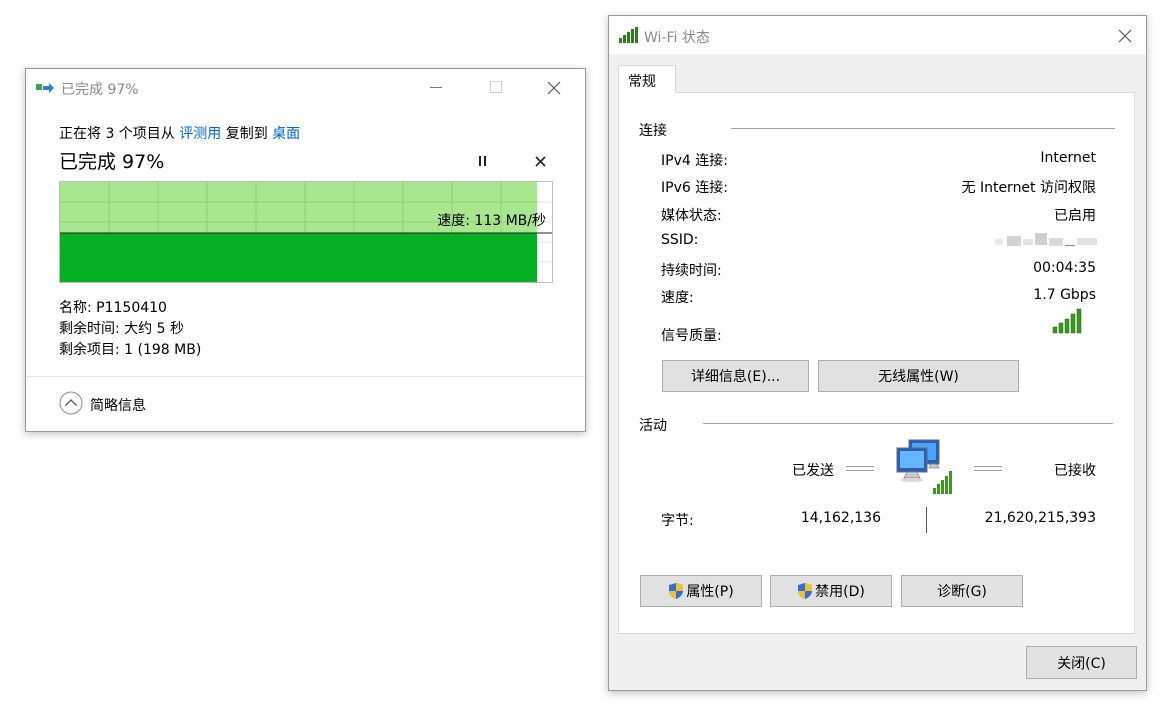 This screenshot has height=716, width=1164. I want to click on ipv6-label: IPv6 连接:, so click(694, 188).